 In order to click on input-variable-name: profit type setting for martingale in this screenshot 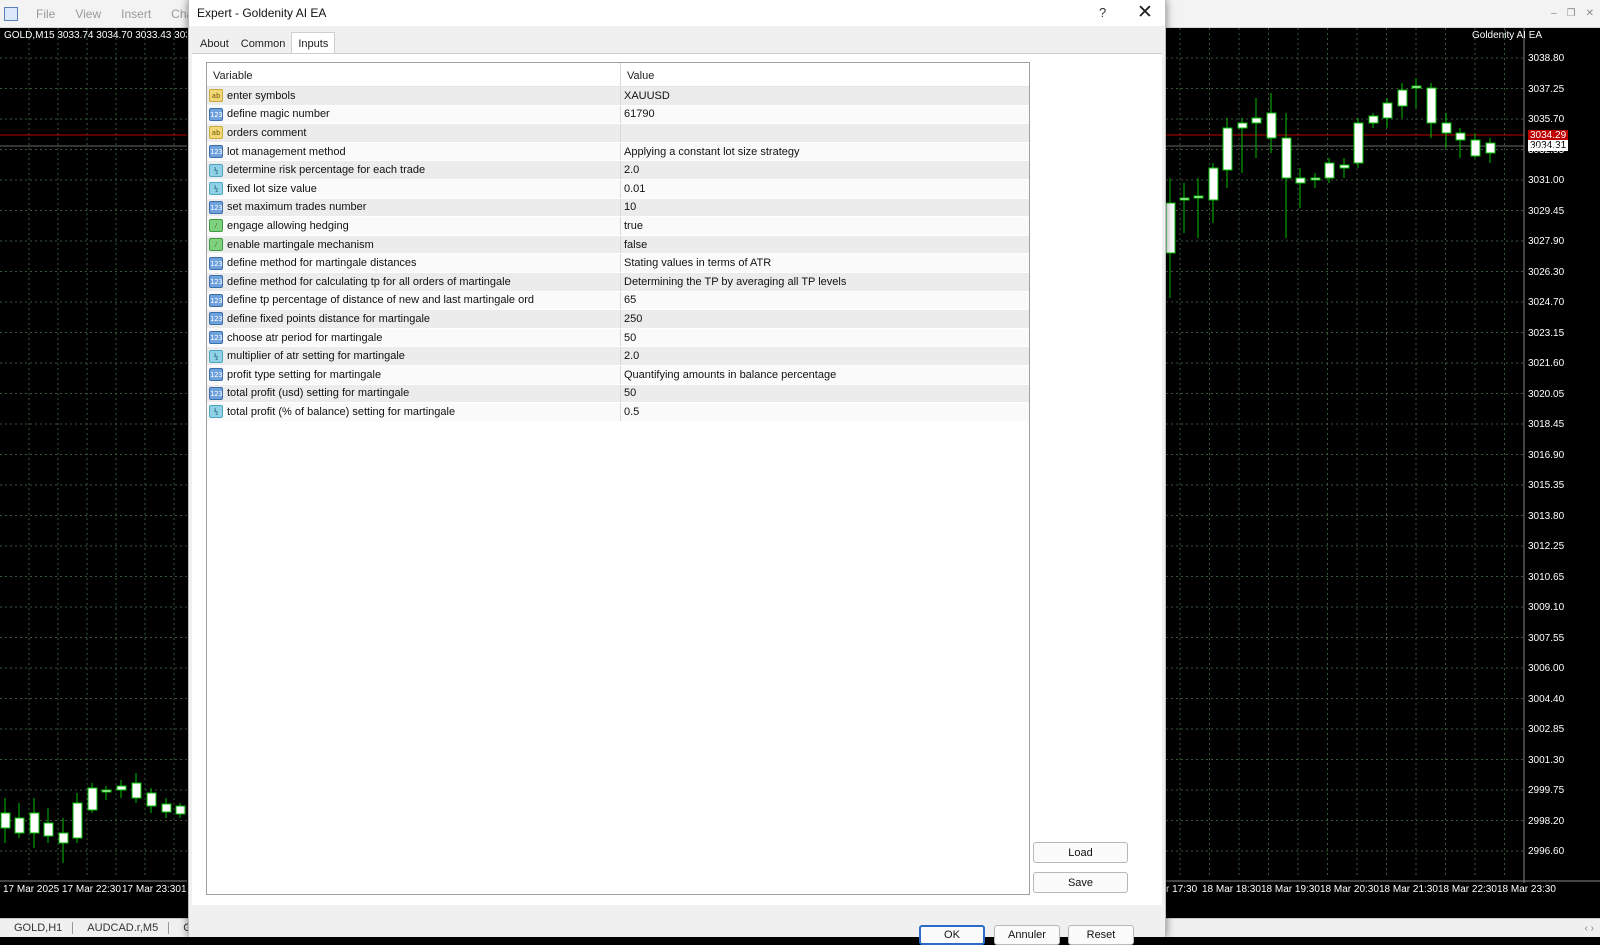, I will do `click(304, 374)`.